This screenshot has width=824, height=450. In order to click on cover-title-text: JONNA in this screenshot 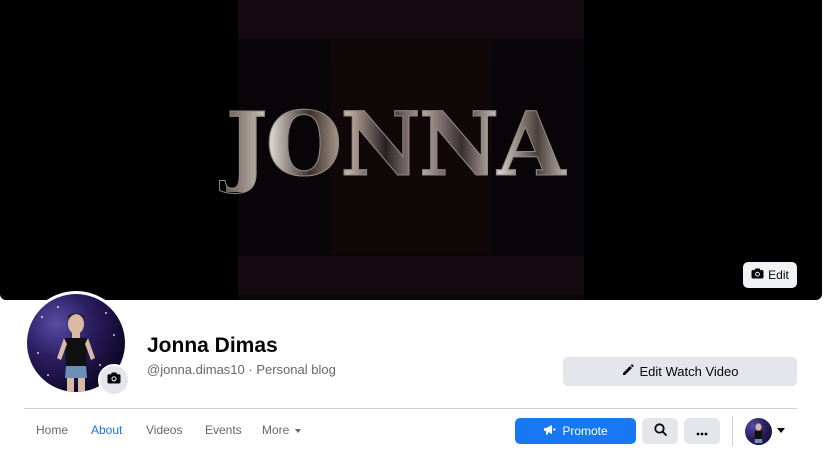, I will do `click(416, 144)`.